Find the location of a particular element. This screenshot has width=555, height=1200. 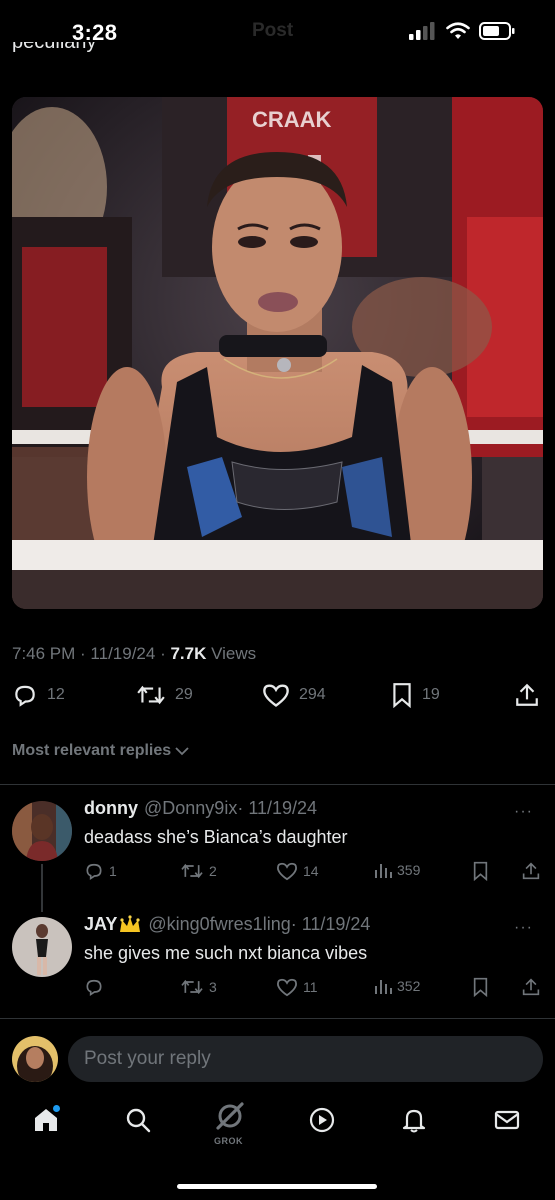

search-icon is located at coordinates (138, 1120).